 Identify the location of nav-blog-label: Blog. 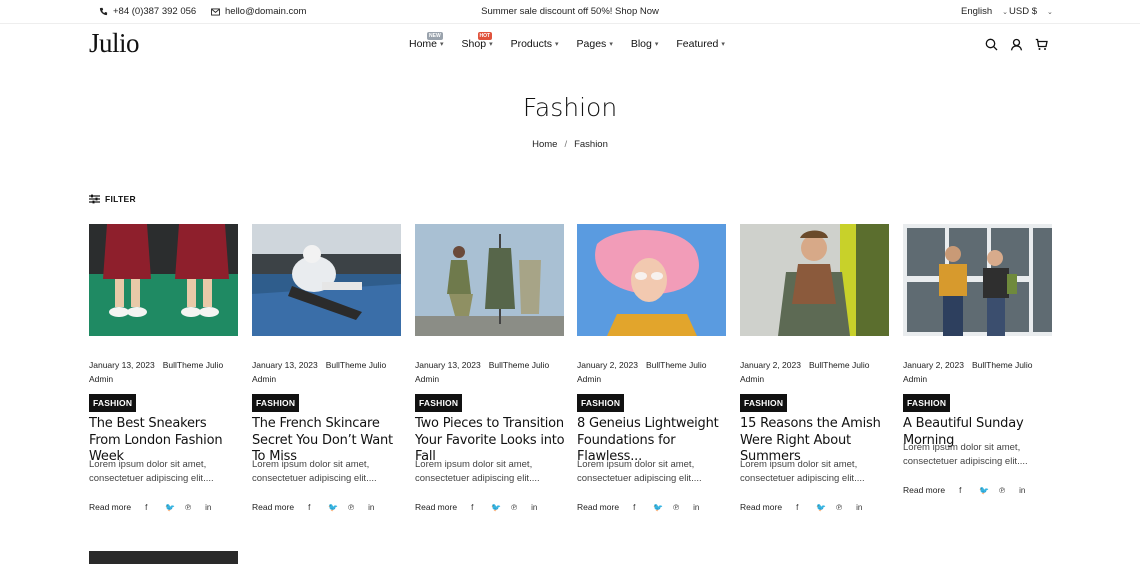
(641, 44).